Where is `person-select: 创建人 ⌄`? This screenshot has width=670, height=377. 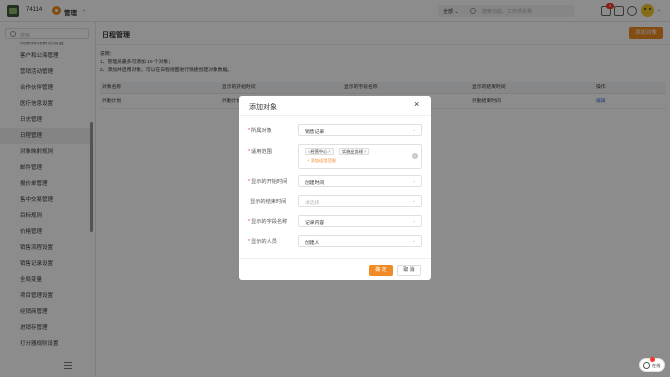 person-select: 创建人 ⌄ is located at coordinates (360, 241).